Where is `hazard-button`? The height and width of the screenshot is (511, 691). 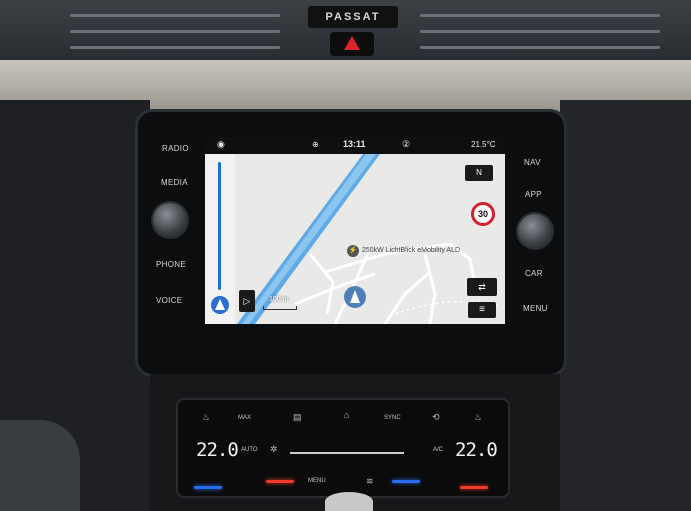
hazard-button is located at coordinates (352, 44).